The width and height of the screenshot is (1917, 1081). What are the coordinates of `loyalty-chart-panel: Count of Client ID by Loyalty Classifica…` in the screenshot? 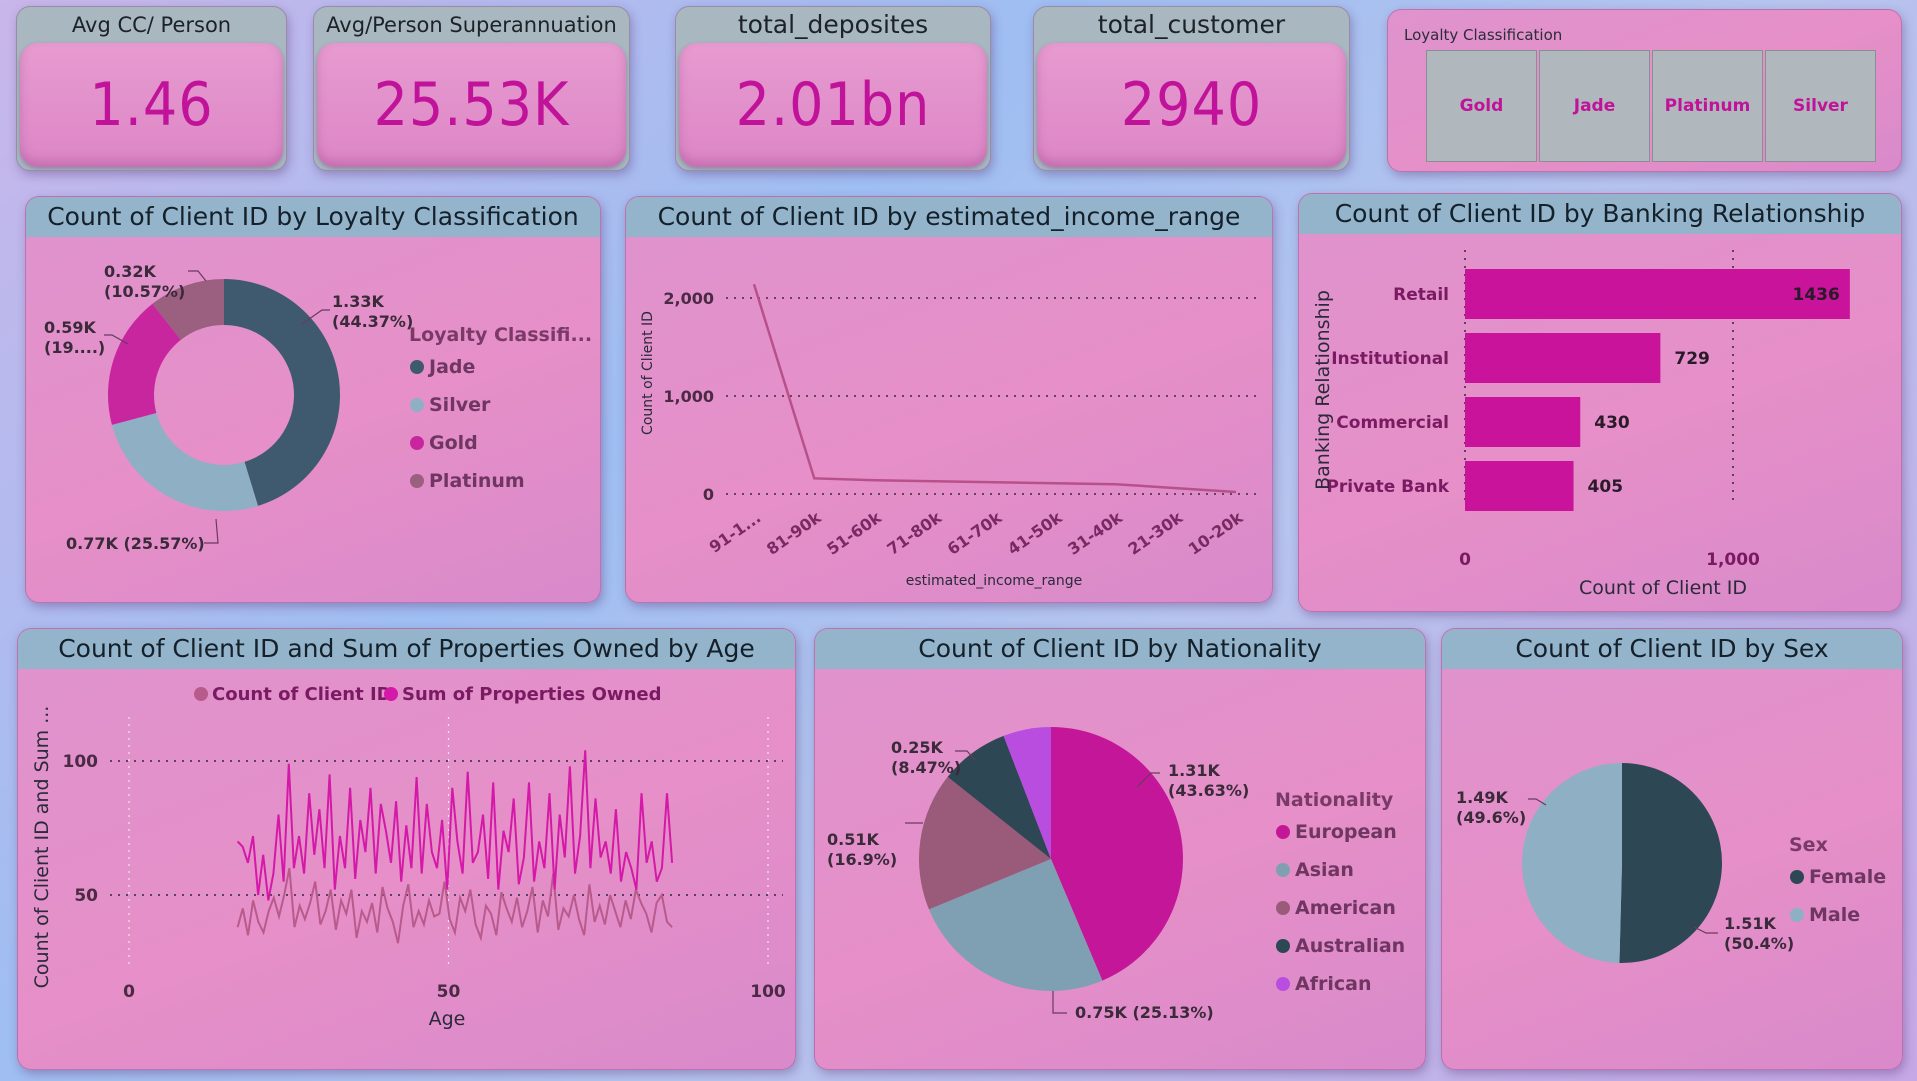 It's located at (313, 399).